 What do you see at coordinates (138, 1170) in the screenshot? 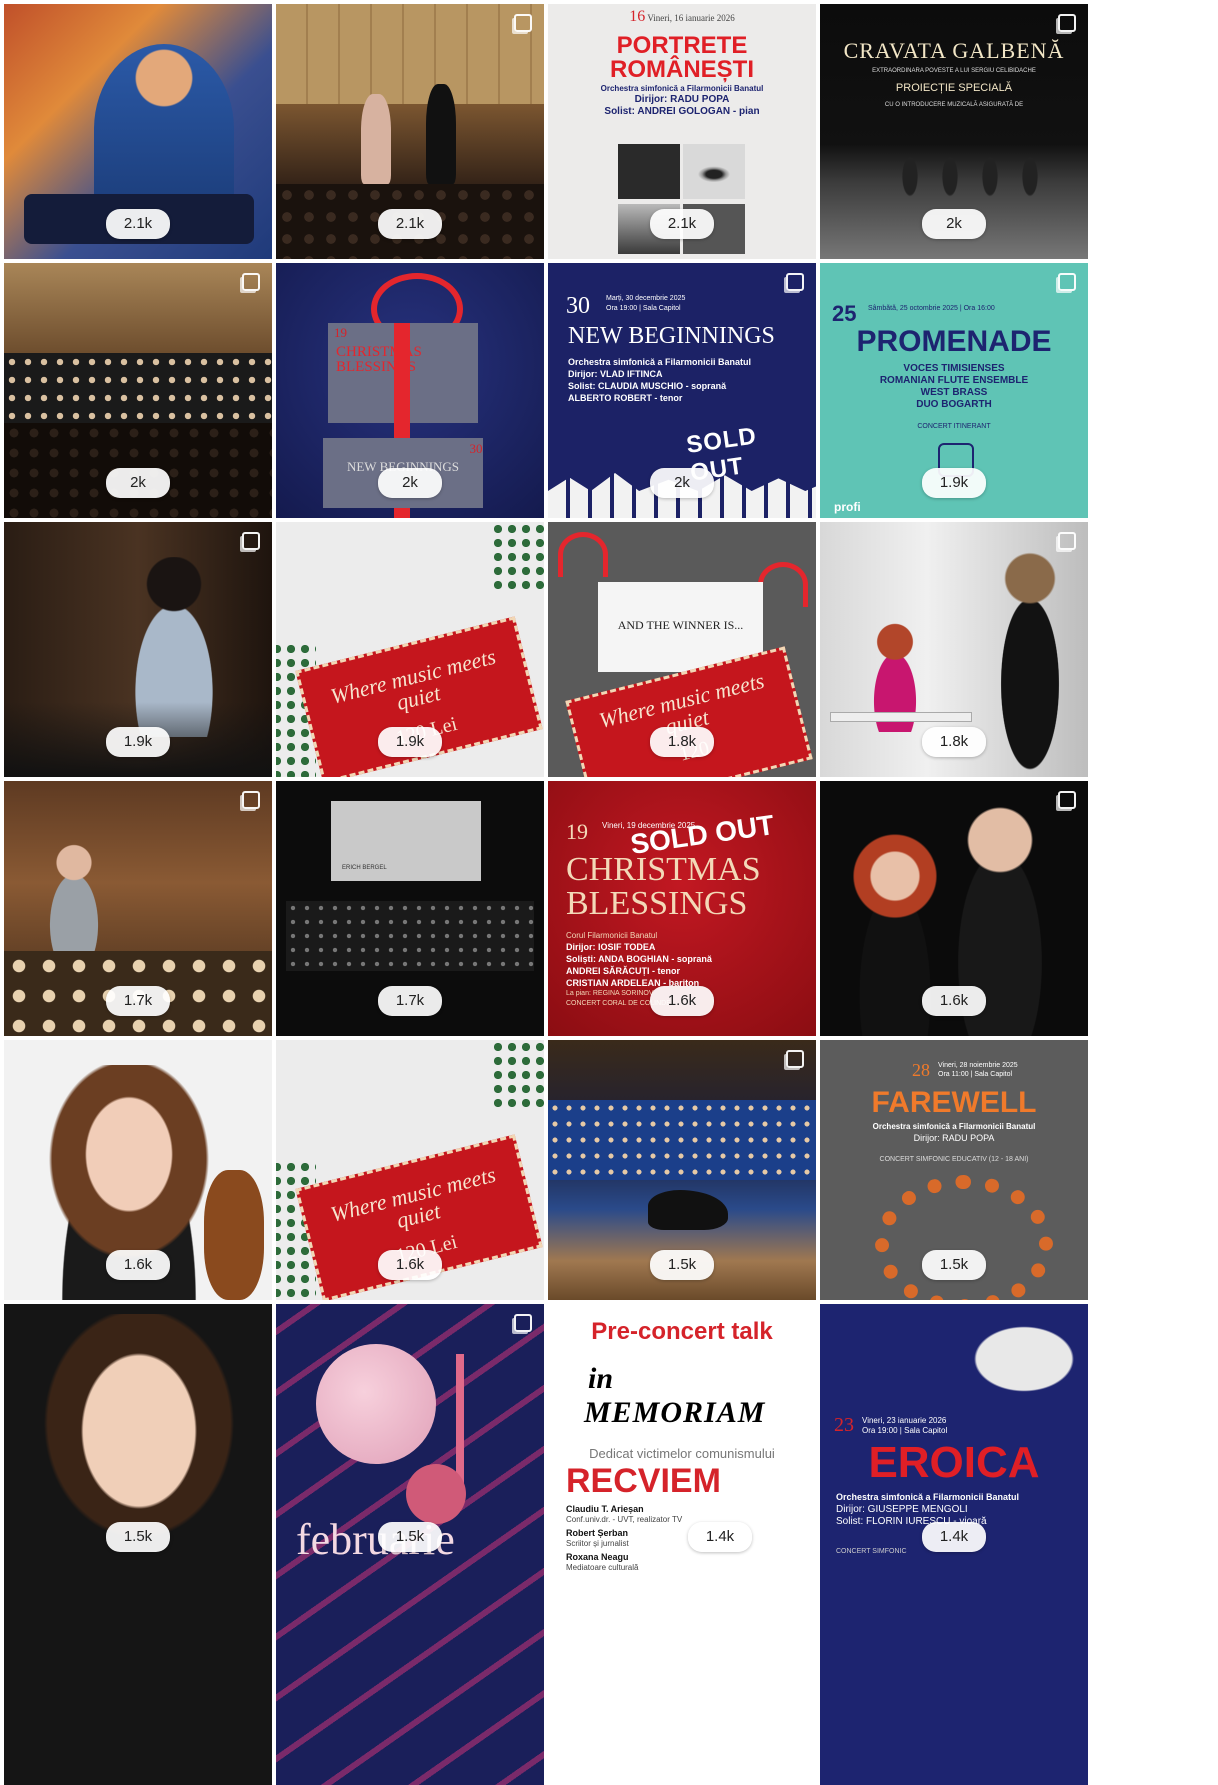
I see `post-tile-17: 1.6k` at bounding box center [138, 1170].